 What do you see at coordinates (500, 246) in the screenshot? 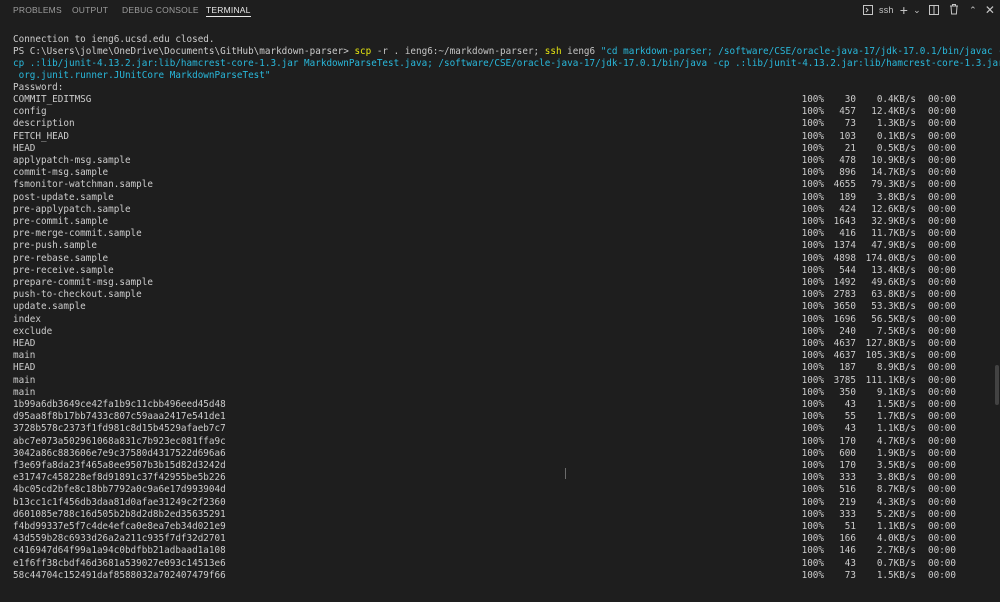
I see `transfer-row: pre-push.sample 100% 1374 47.9KB/s 00:00` at bounding box center [500, 246].